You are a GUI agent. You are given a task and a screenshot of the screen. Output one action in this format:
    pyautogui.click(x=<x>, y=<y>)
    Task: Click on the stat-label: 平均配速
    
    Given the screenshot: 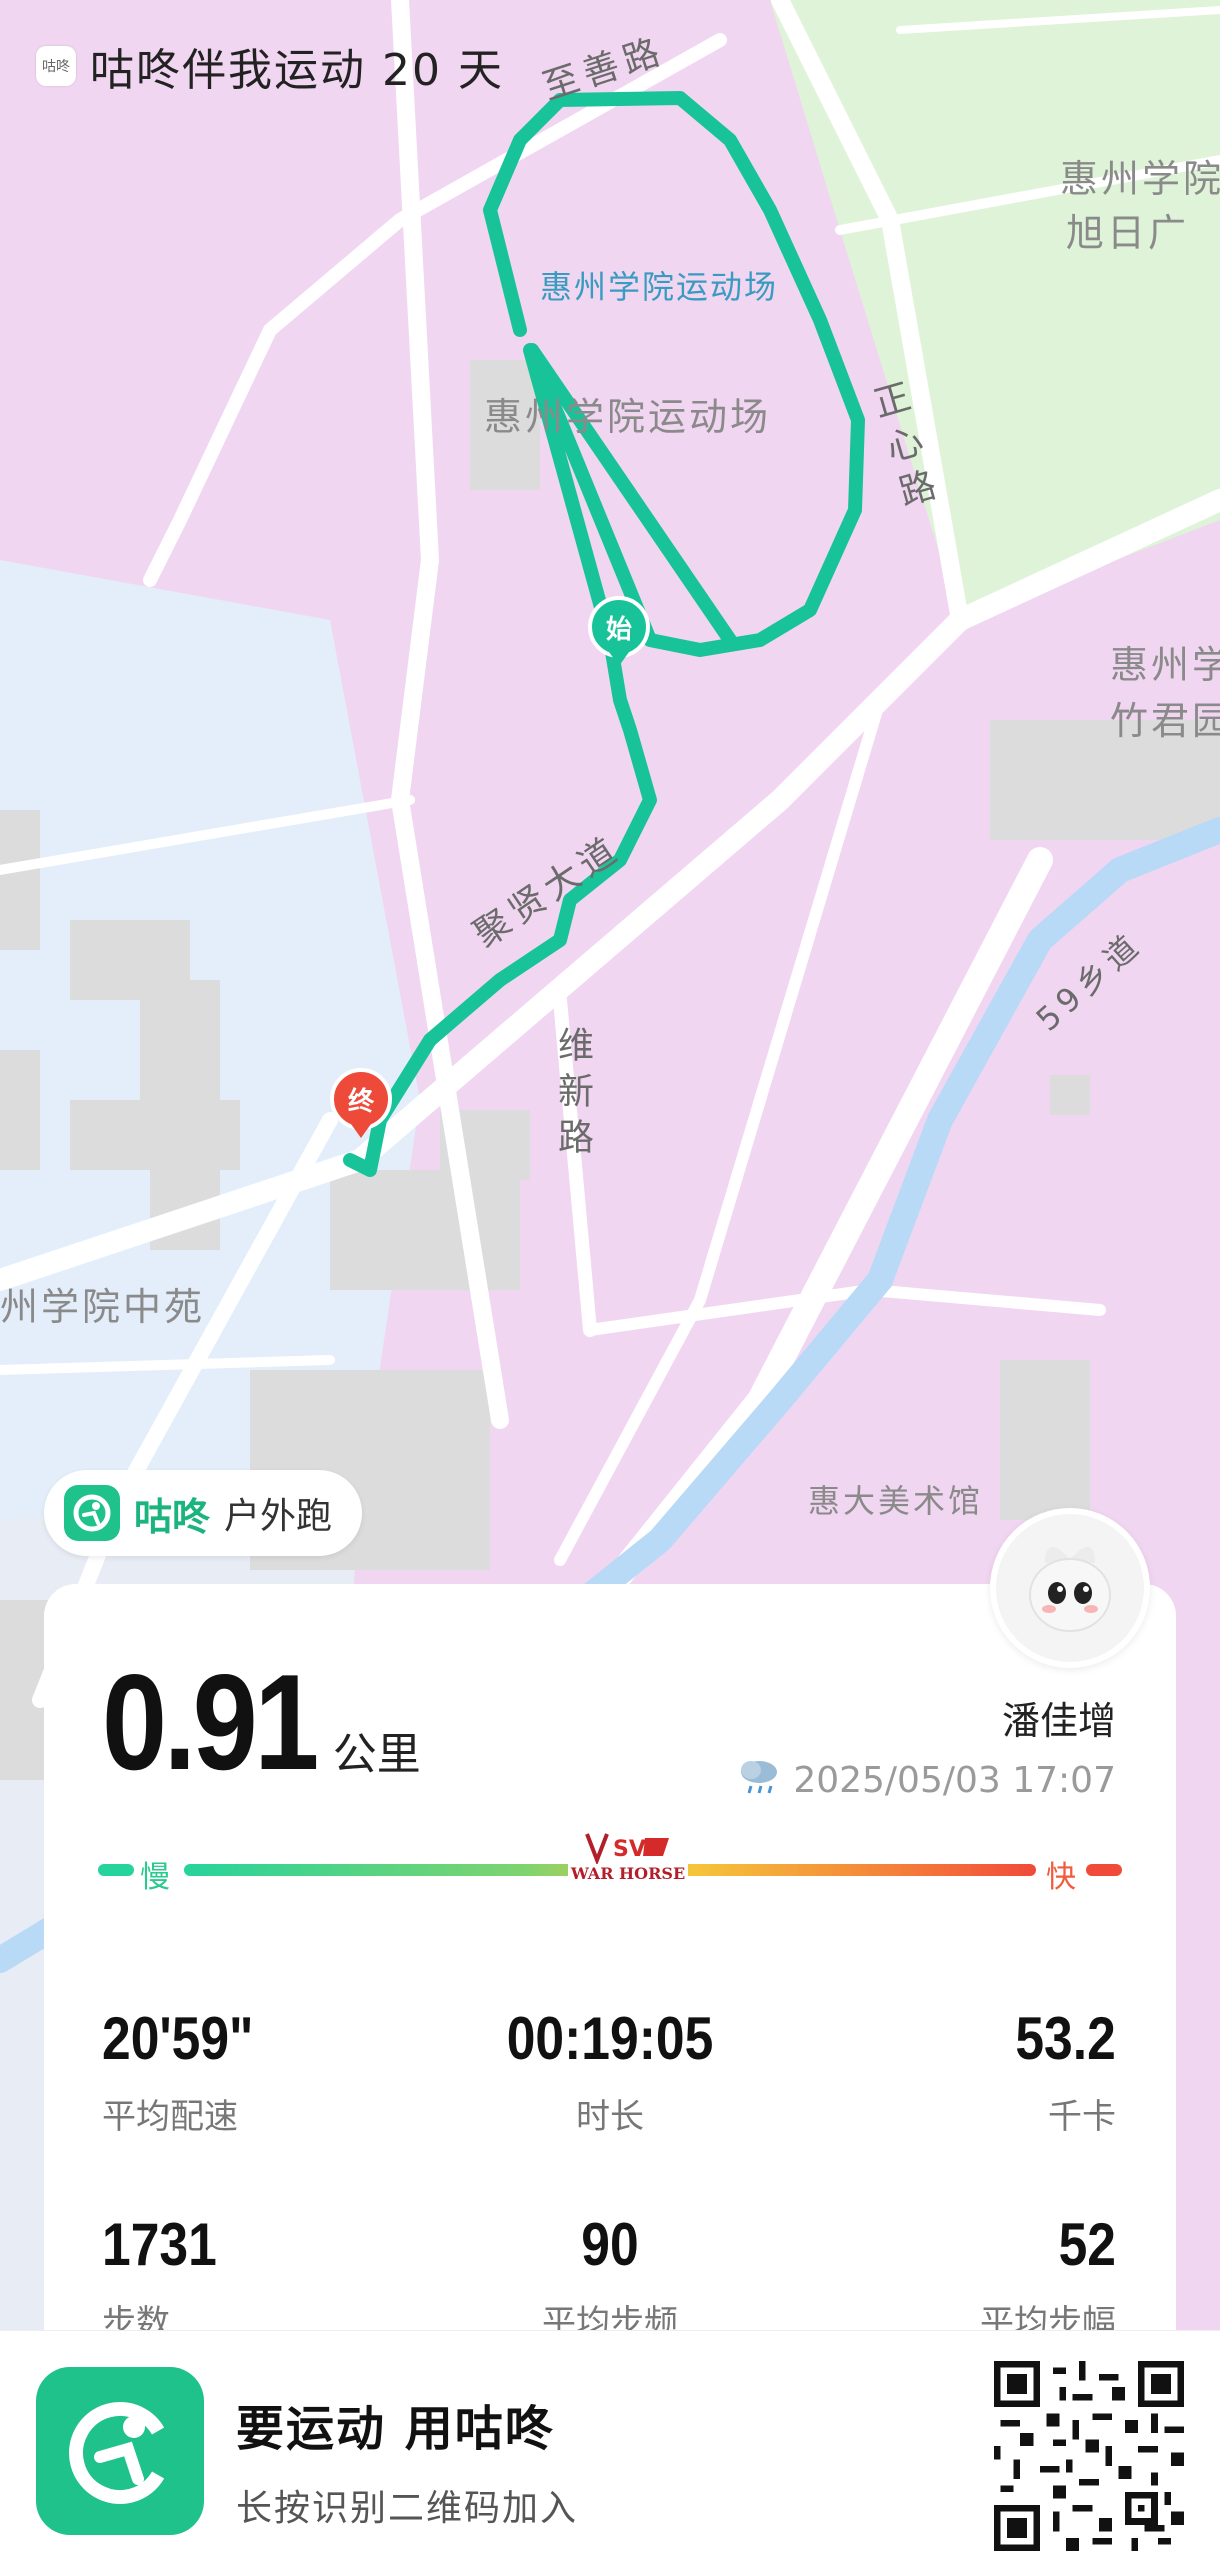 What is the action you would take?
    pyautogui.click(x=170, y=2117)
    